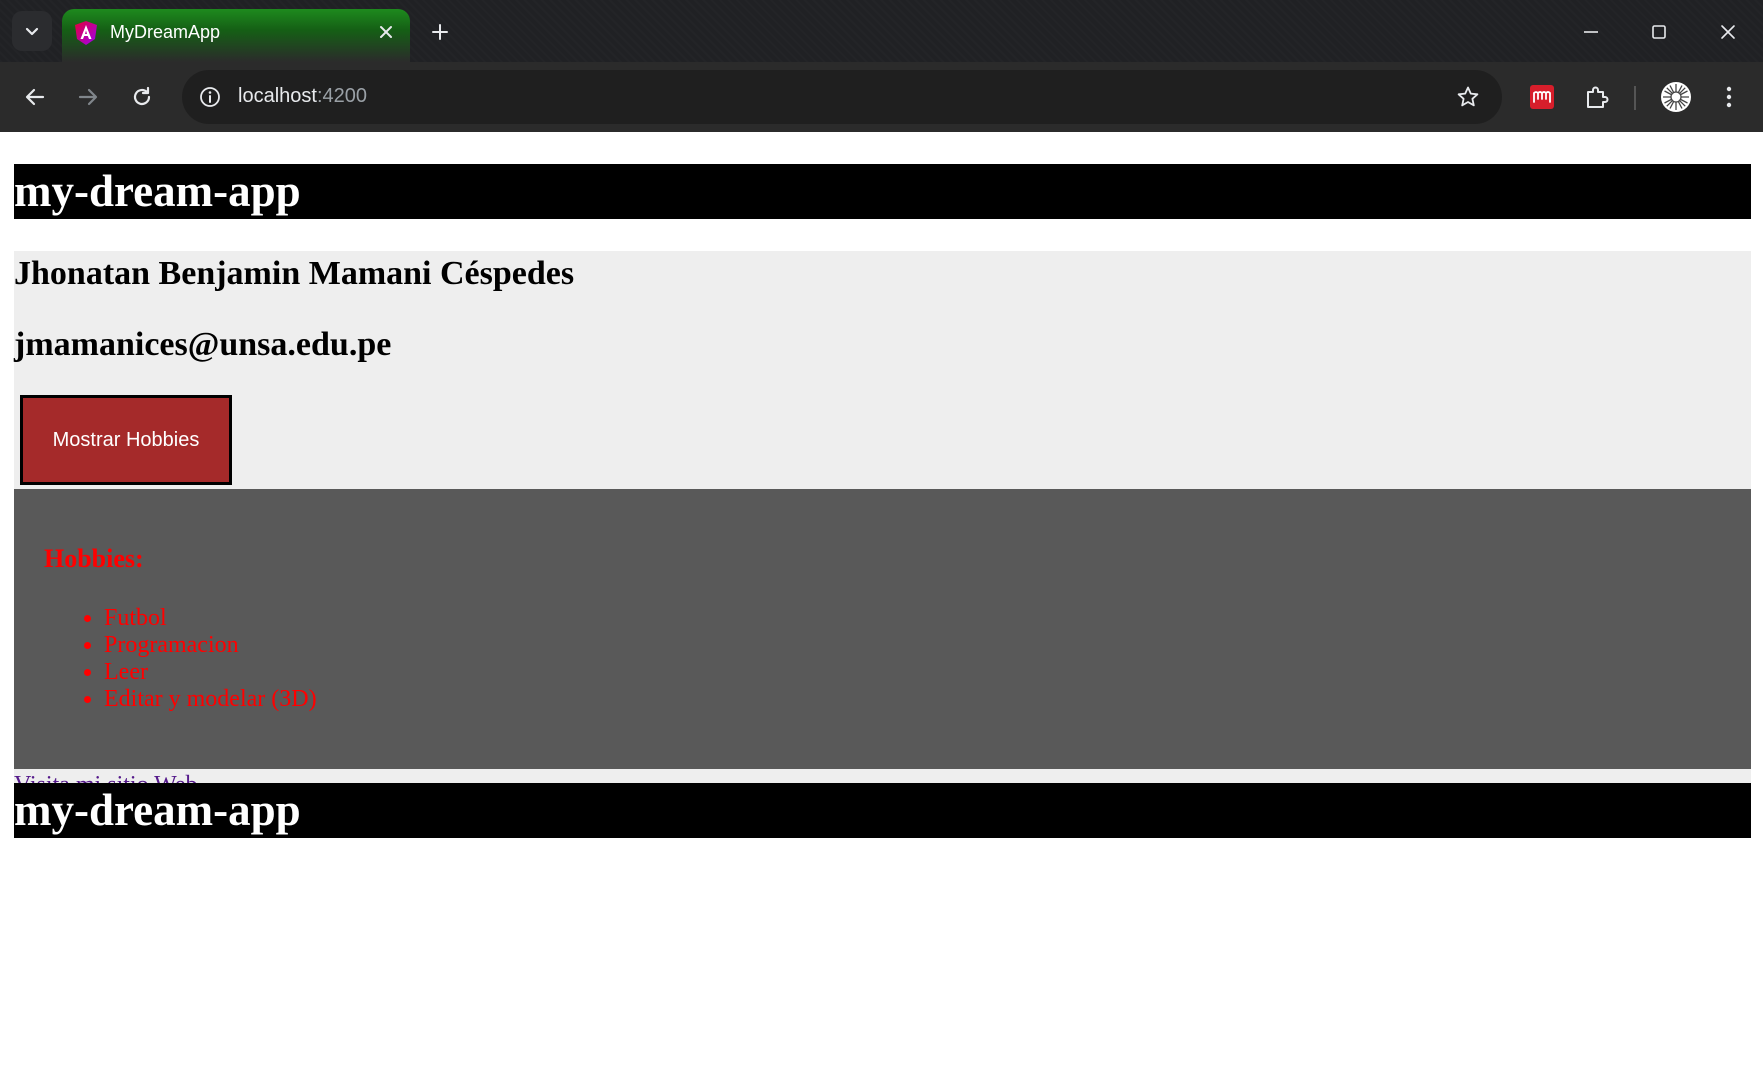 Image resolution: width=1763 pixels, height=1081 pixels. Describe the element at coordinates (842, 97) in the screenshot. I see `address-bar: localhost:4200` at that location.